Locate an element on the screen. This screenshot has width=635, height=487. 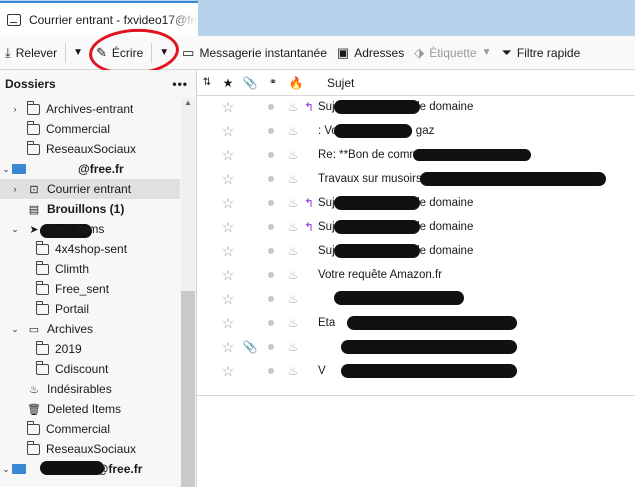
folder-item-inbox: › ⊡ Courrier entrant is located at coordinates (90, 189).